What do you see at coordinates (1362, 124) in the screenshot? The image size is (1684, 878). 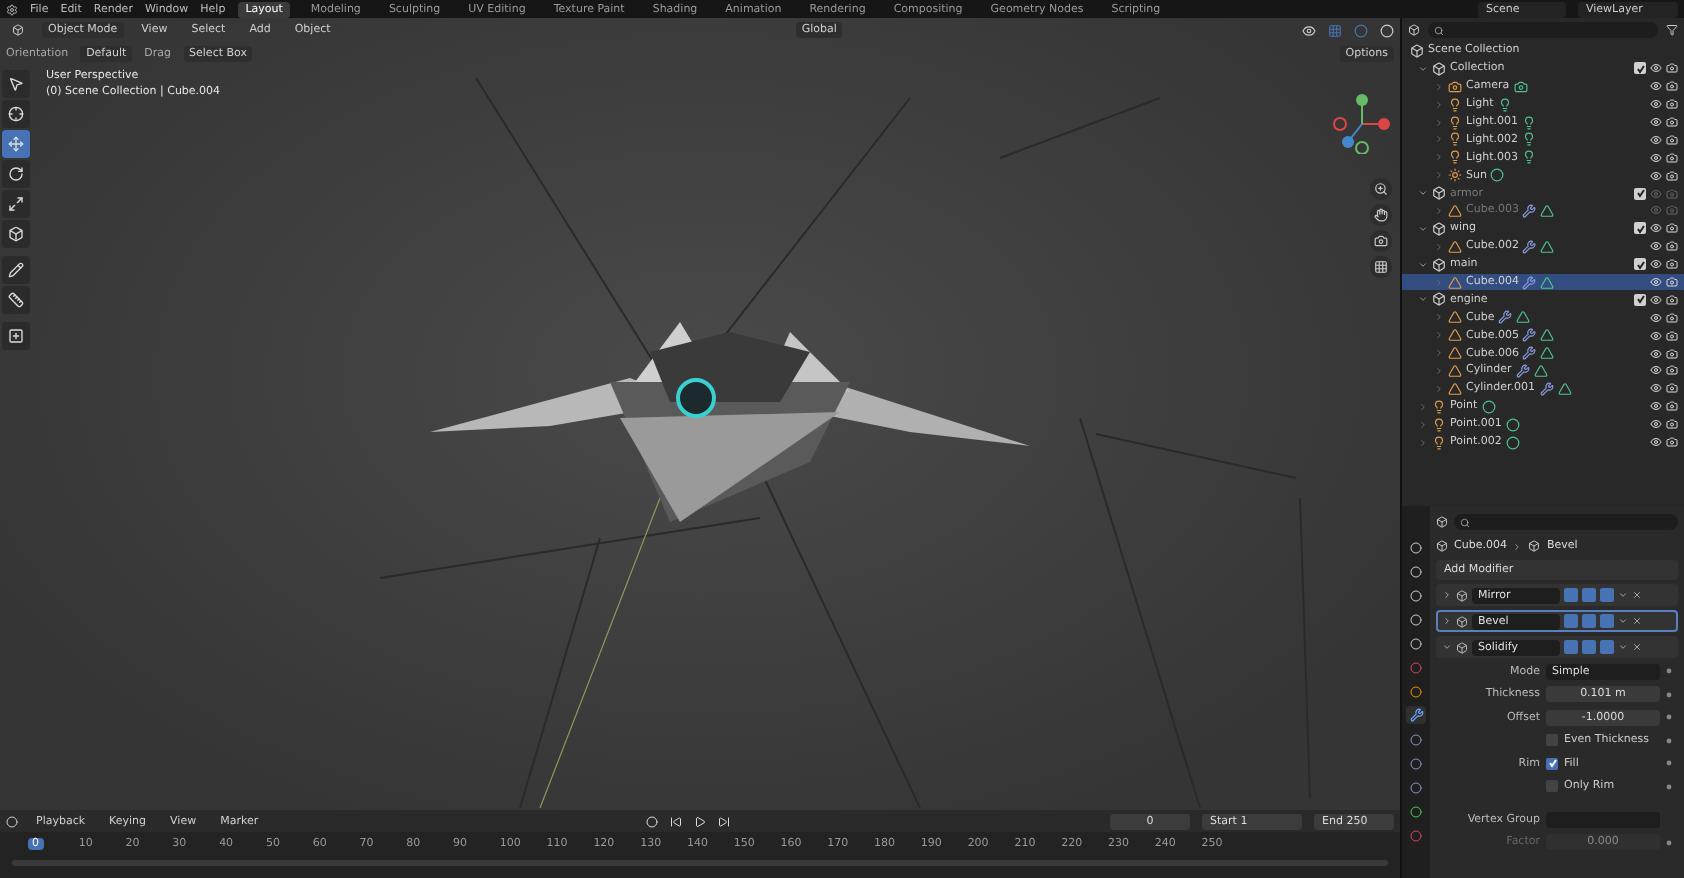 I see `axis-gizmo-icon` at bounding box center [1362, 124].